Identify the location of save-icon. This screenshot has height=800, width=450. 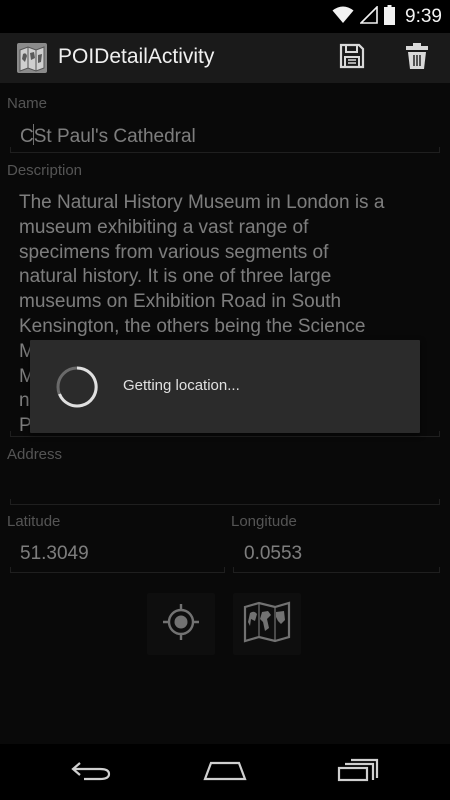
(352, 58).